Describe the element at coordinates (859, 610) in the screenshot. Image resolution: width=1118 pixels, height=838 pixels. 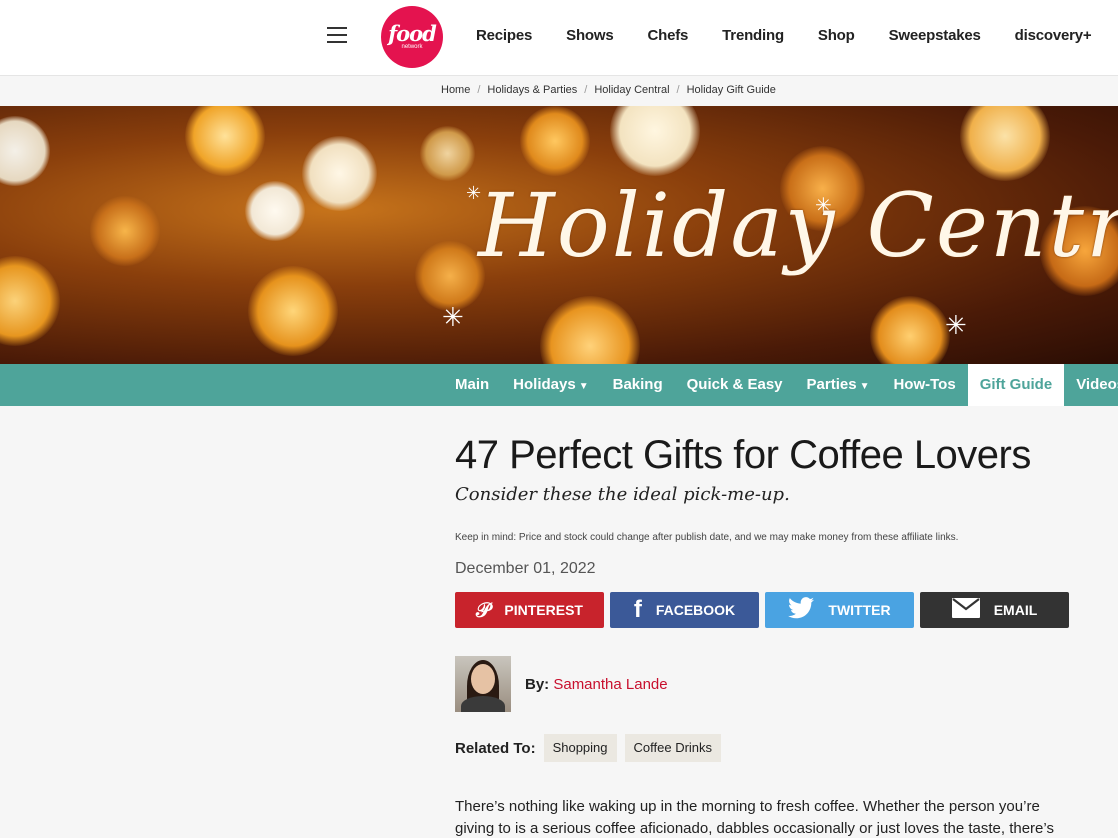
I see `twitter-label: TWITTER` at that location.